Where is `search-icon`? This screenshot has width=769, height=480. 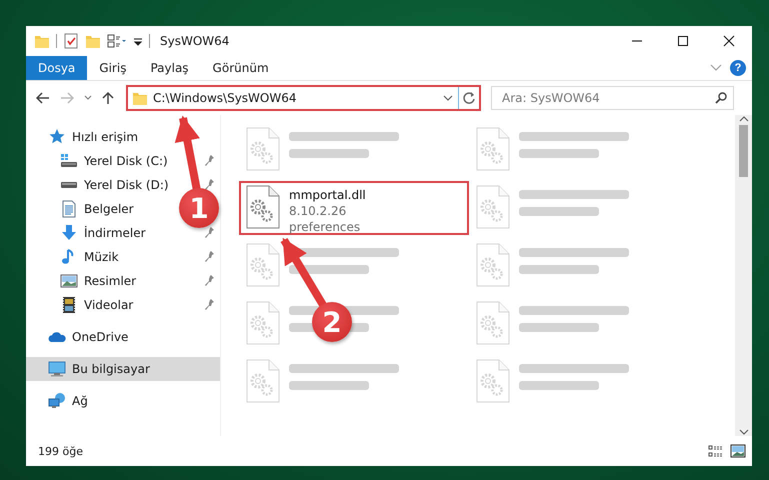
search-icon is located at coordinates (721, 98).